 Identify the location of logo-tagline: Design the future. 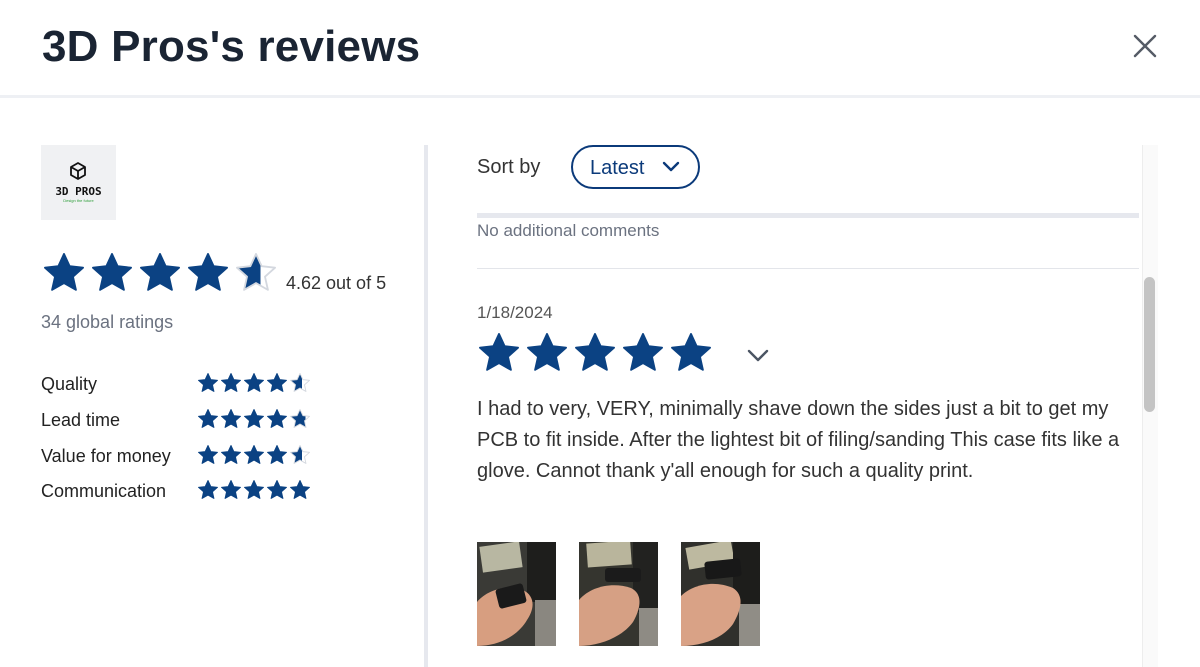
(78, 200).